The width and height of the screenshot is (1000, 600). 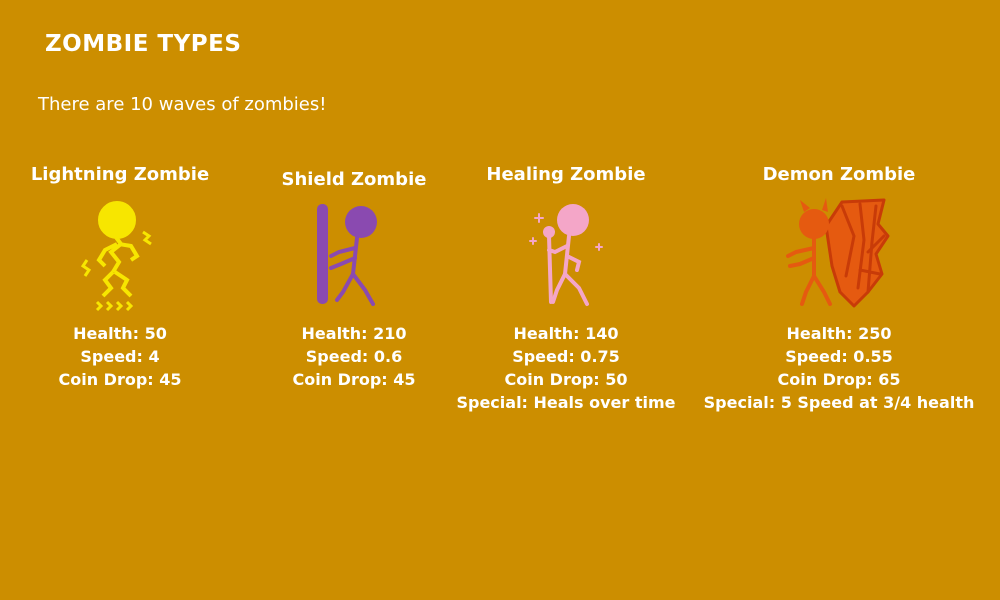 What do you see at coordinates (839, 174) in the screenshot?
I see `zombie-name: Demon Zombie` at bounding box center [839, 174].